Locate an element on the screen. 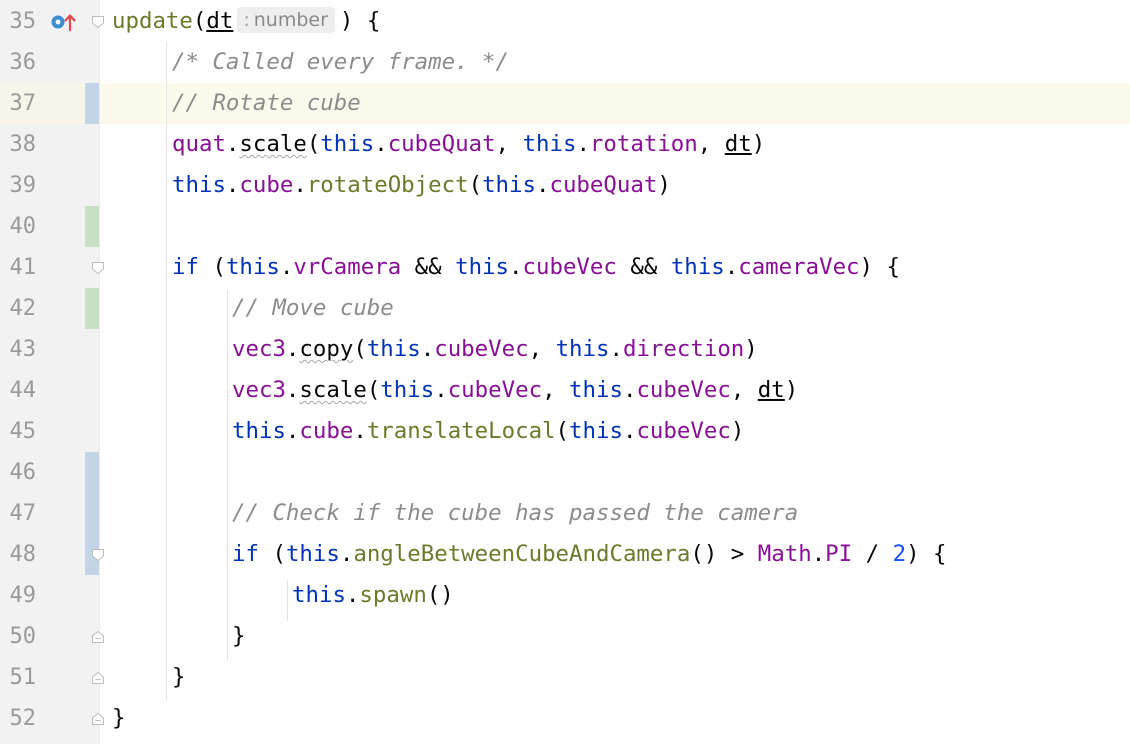 This screenshot has width=1130, height=744. code-token: () is located at coordinates (440, 595).